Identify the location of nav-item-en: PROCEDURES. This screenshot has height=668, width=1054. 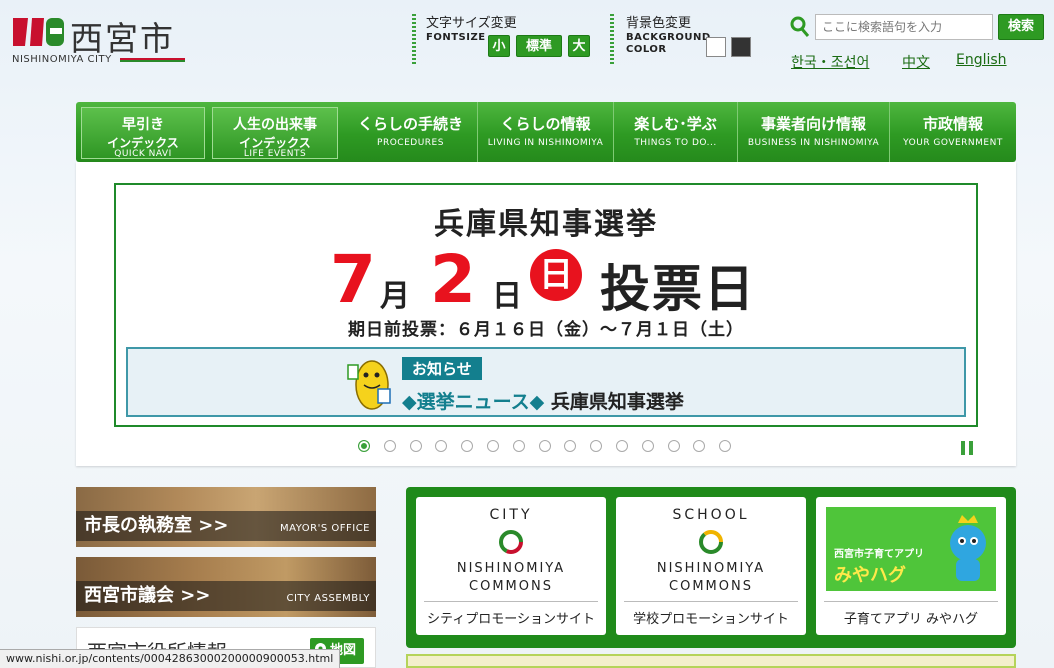
(410, 143).